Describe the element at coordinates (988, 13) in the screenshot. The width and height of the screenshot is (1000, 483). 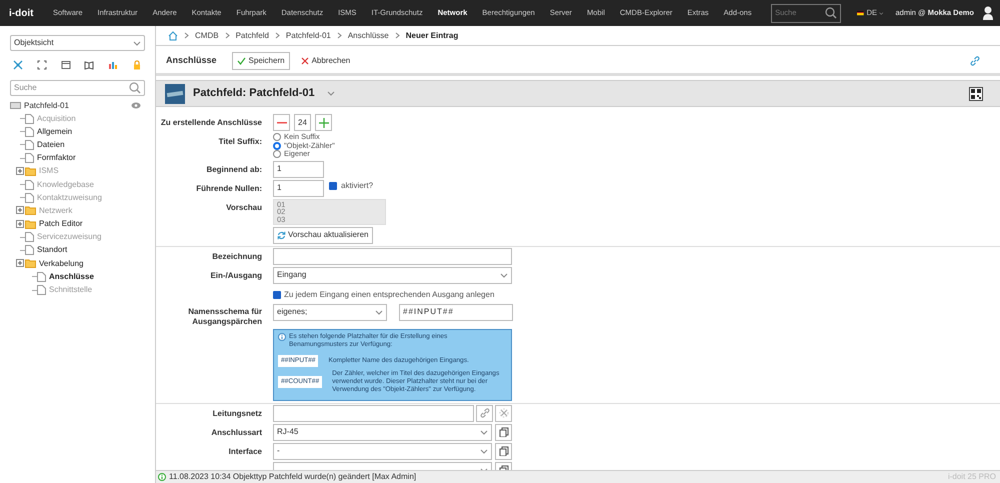
I see `user-icon` at that location.